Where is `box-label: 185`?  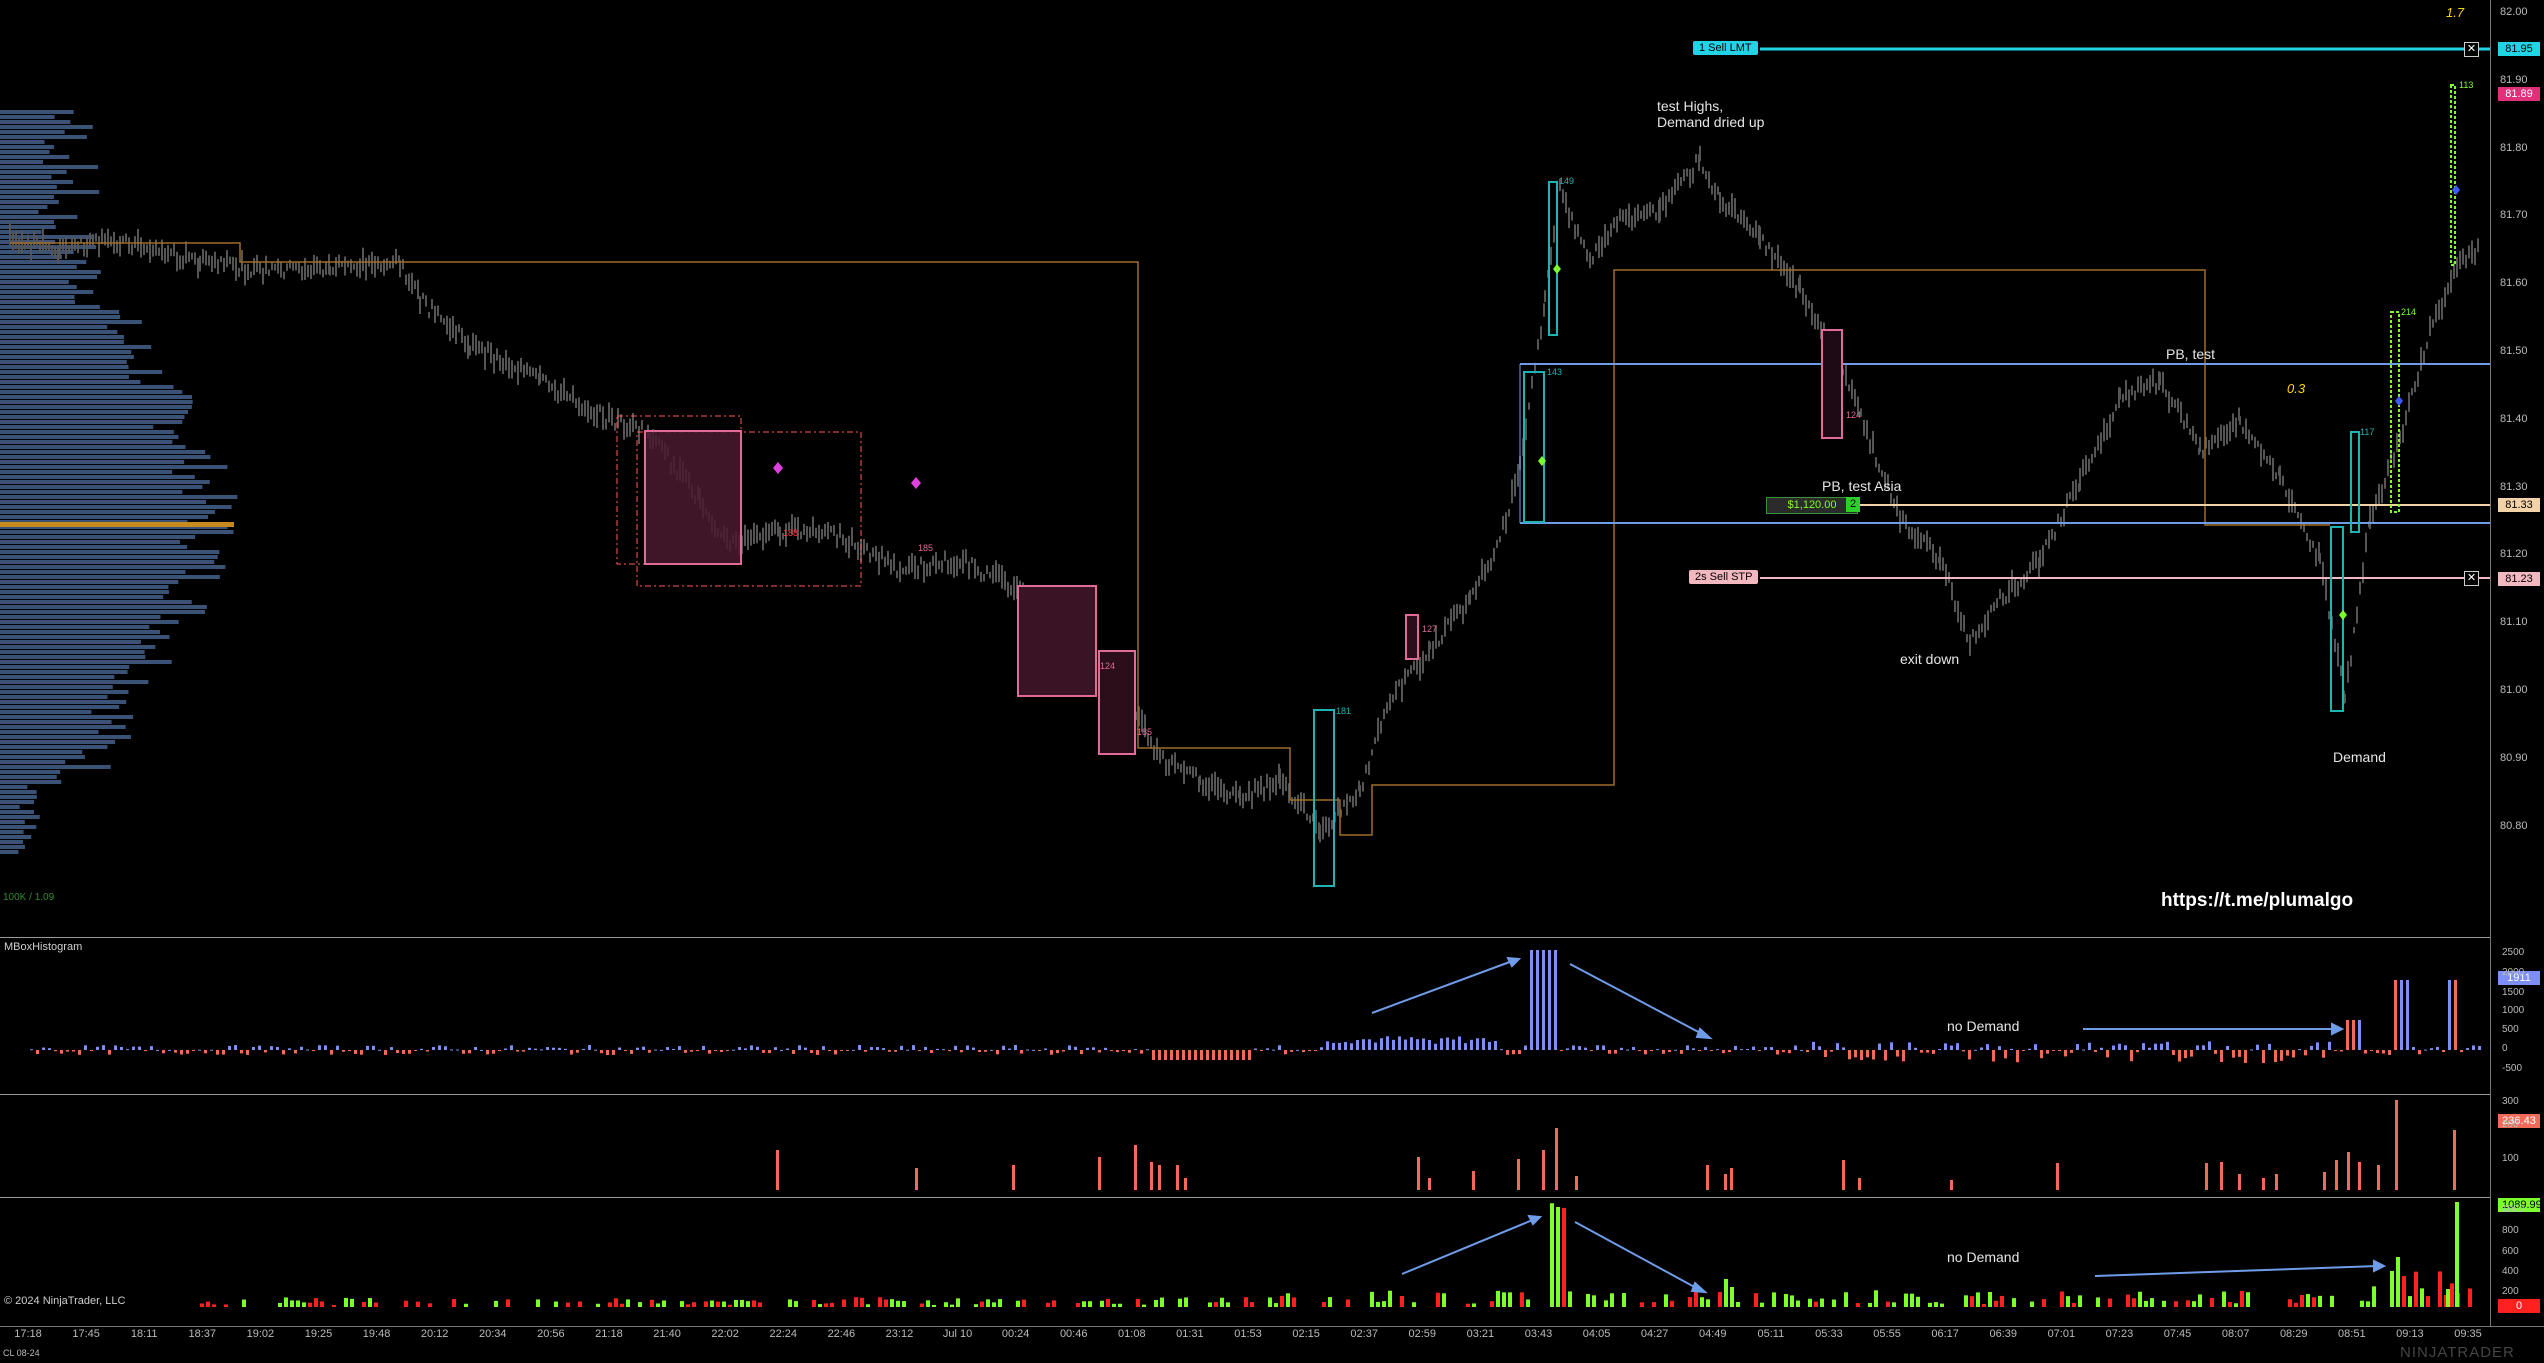
box-label: 185 is located at coordinates (1145, 732).